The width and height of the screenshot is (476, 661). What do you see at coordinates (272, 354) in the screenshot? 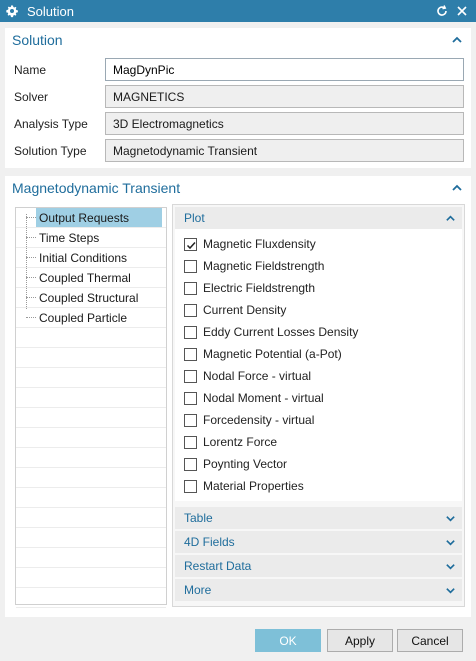
I see `checkbox-label: Magnetic Potential (a-Pot)` at bounding box center [272, 354].